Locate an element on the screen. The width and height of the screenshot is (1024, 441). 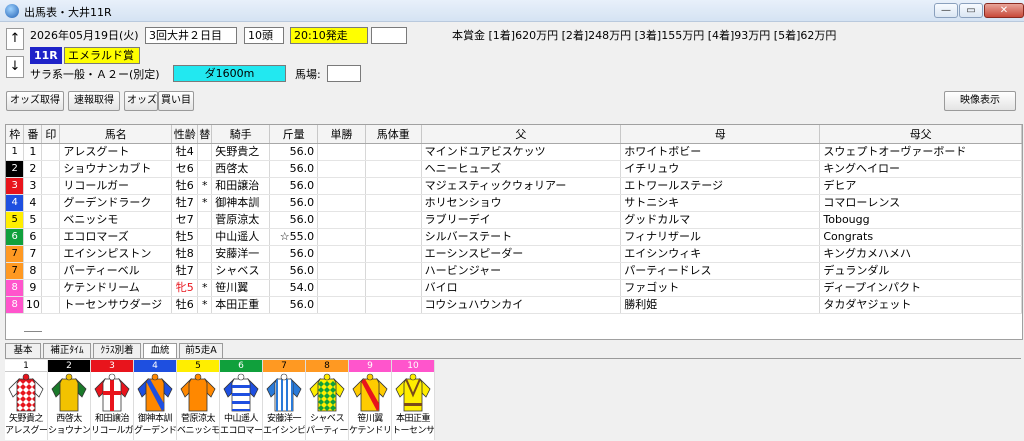
horse-name-cell: アレスグート is located at coordinates (116, 152).